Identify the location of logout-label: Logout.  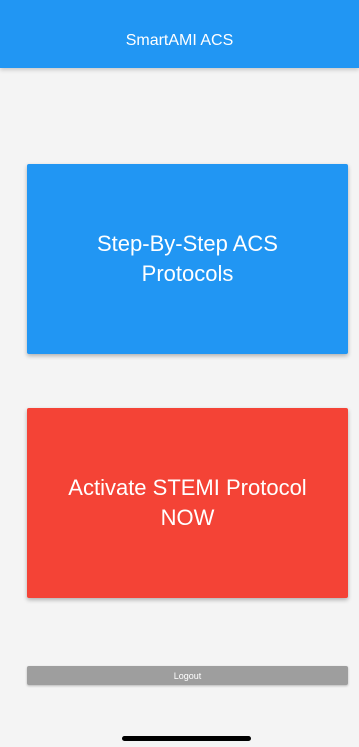
(187, 675).